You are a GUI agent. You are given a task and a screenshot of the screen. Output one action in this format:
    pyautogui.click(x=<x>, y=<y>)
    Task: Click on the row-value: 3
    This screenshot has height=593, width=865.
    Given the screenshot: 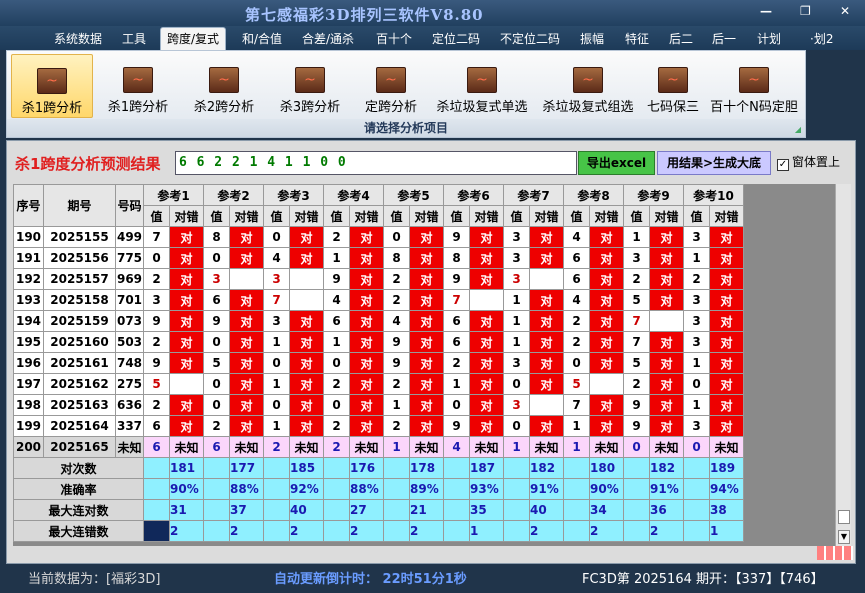 What is the action you would take?
    pyautogui.click(x=516, y=279)
    